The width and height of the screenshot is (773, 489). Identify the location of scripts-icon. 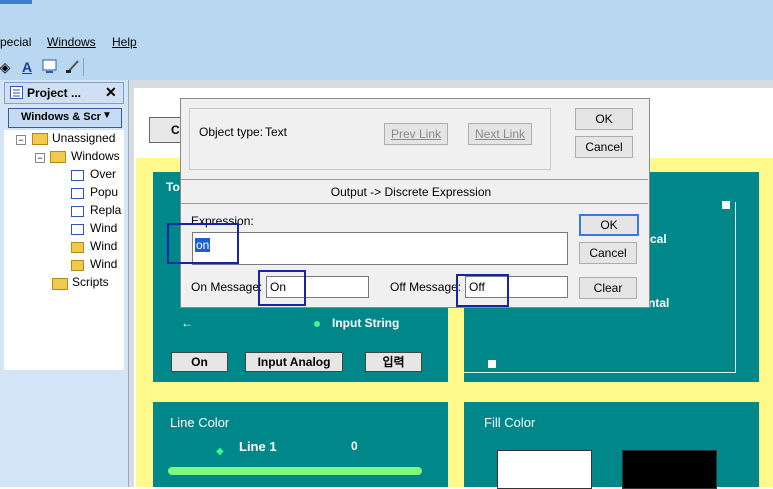
(60, 284).